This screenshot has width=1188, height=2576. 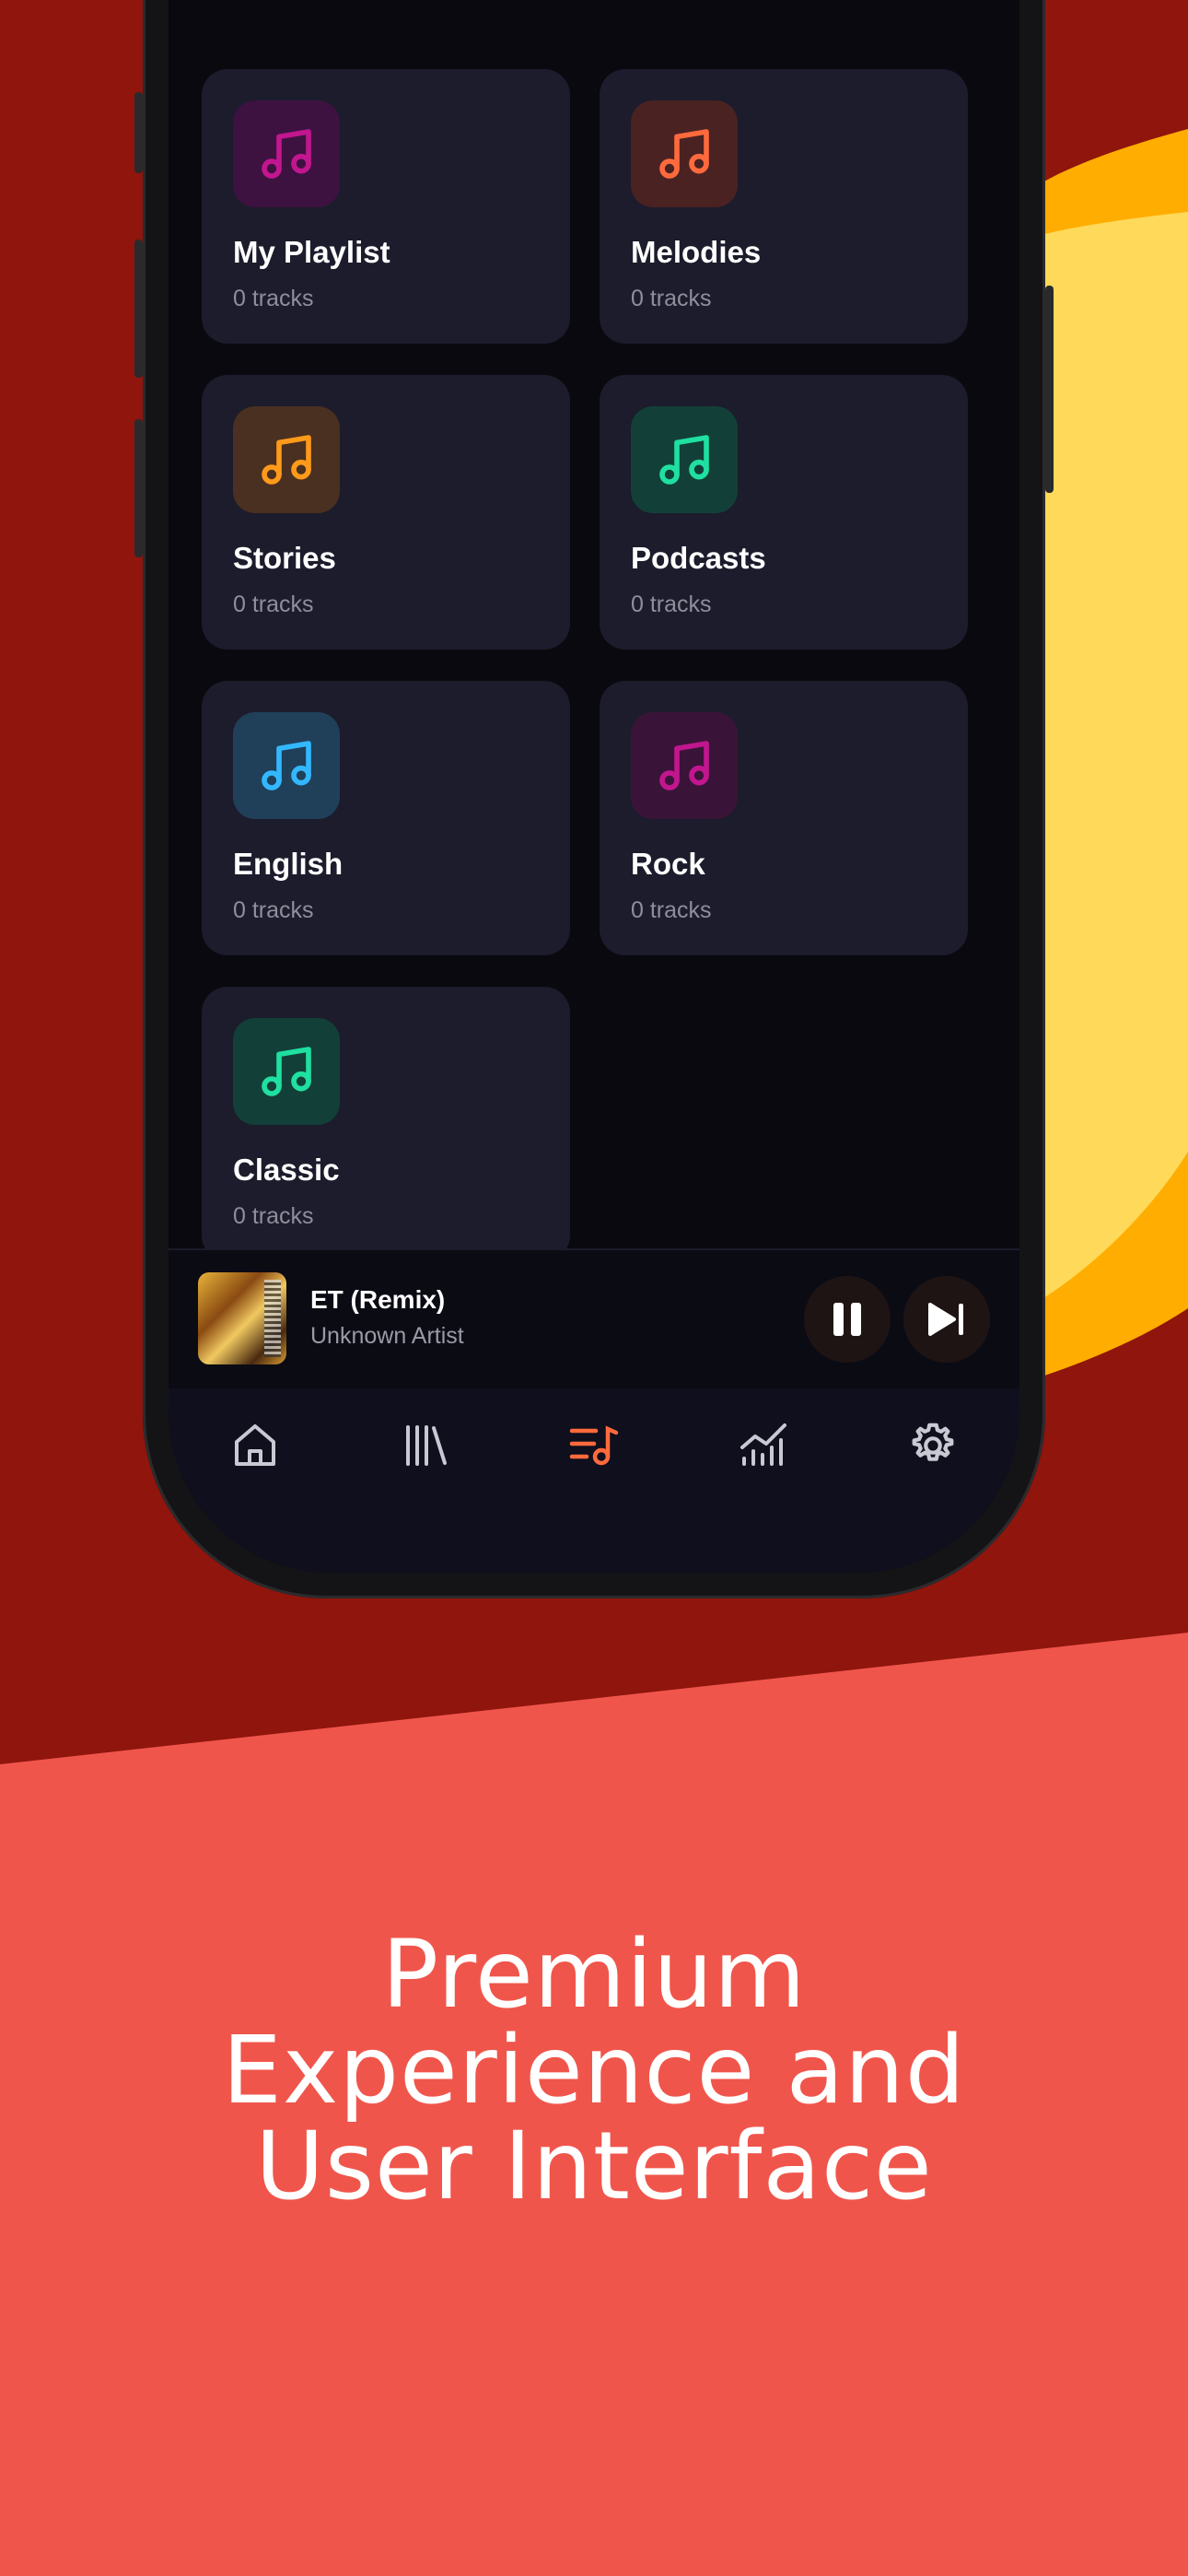 I want to click on tab-home, so click(x=255, y=1445).